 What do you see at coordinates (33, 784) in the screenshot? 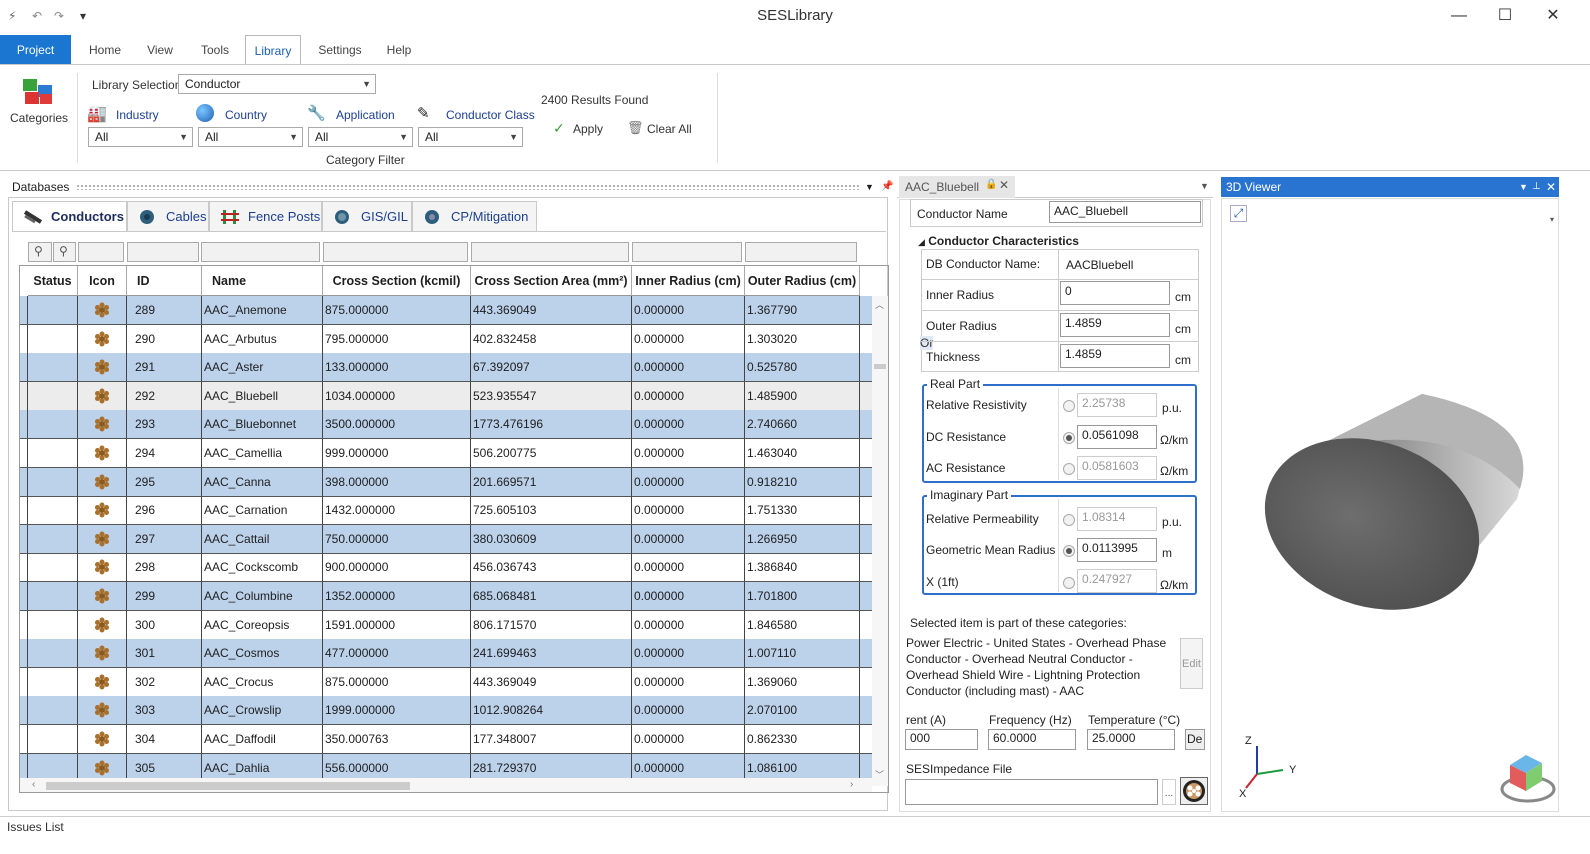
I see `scroll-left-icon: ‹` at bounding box center [33, 784].